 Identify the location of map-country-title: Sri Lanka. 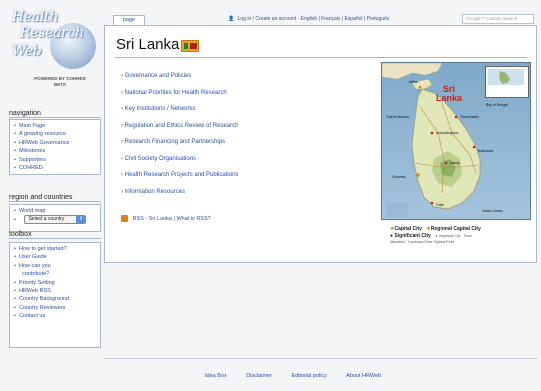
(449, 94).